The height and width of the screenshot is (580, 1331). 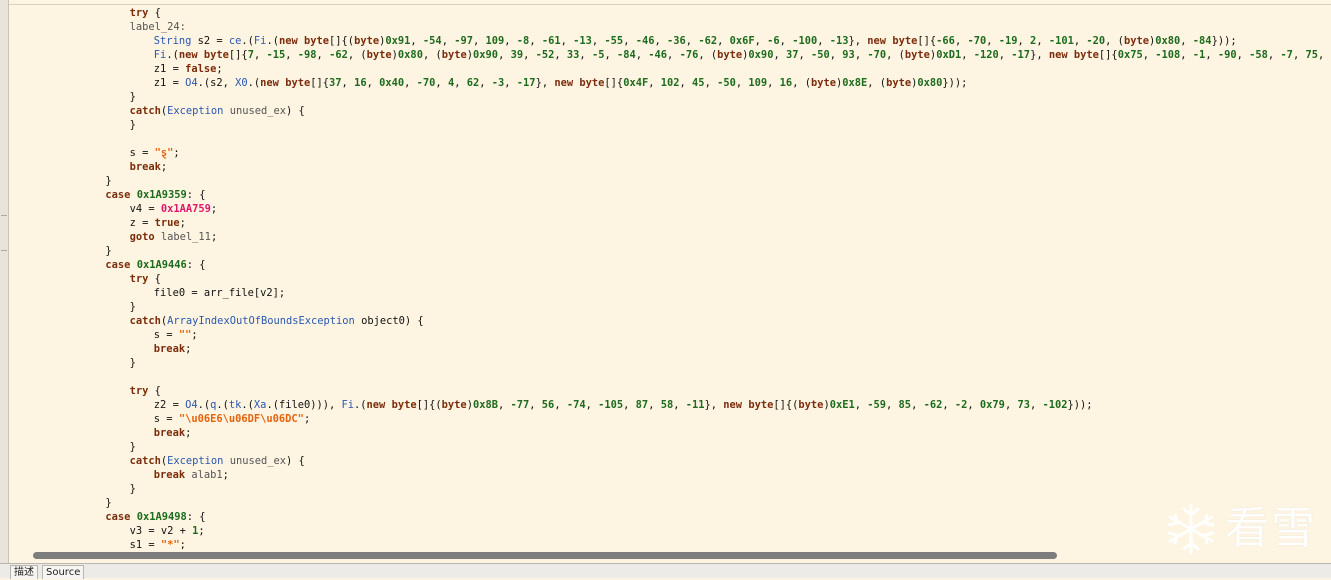 I want to click on code-token: break, so click(x=169, y=349).